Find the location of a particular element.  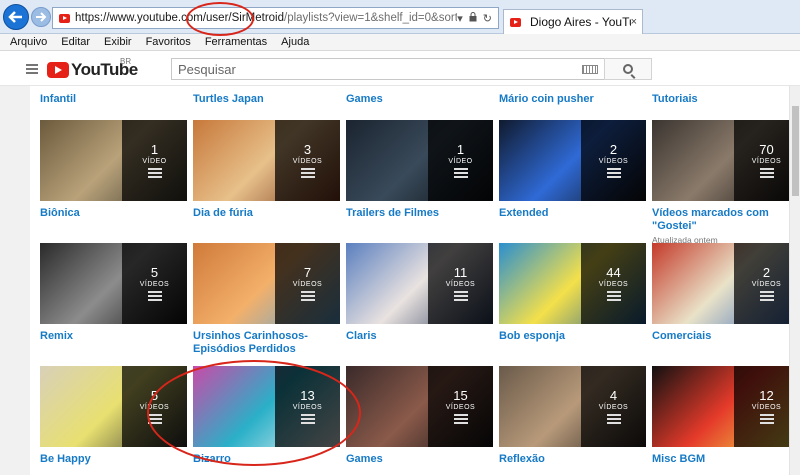

playlist-card: 1 VÍDEO Biônica is located at coordinates (113, 170).